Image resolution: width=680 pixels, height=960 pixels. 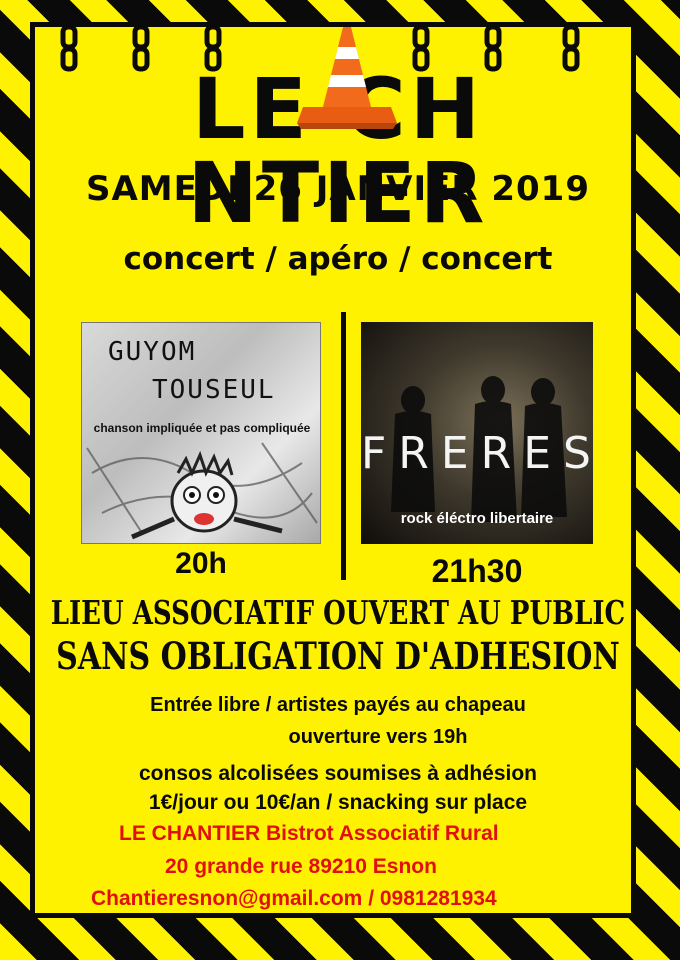 I want to click on venue-line2: SANS OBLIGATION D'ADHESION, so click(x=338, y=657).